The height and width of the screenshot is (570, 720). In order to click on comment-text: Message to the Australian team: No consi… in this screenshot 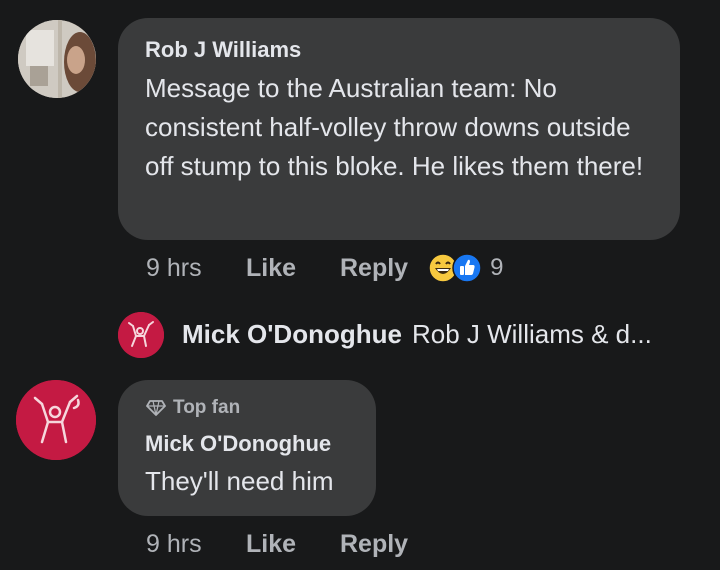, I will do `click(394, 127)`.